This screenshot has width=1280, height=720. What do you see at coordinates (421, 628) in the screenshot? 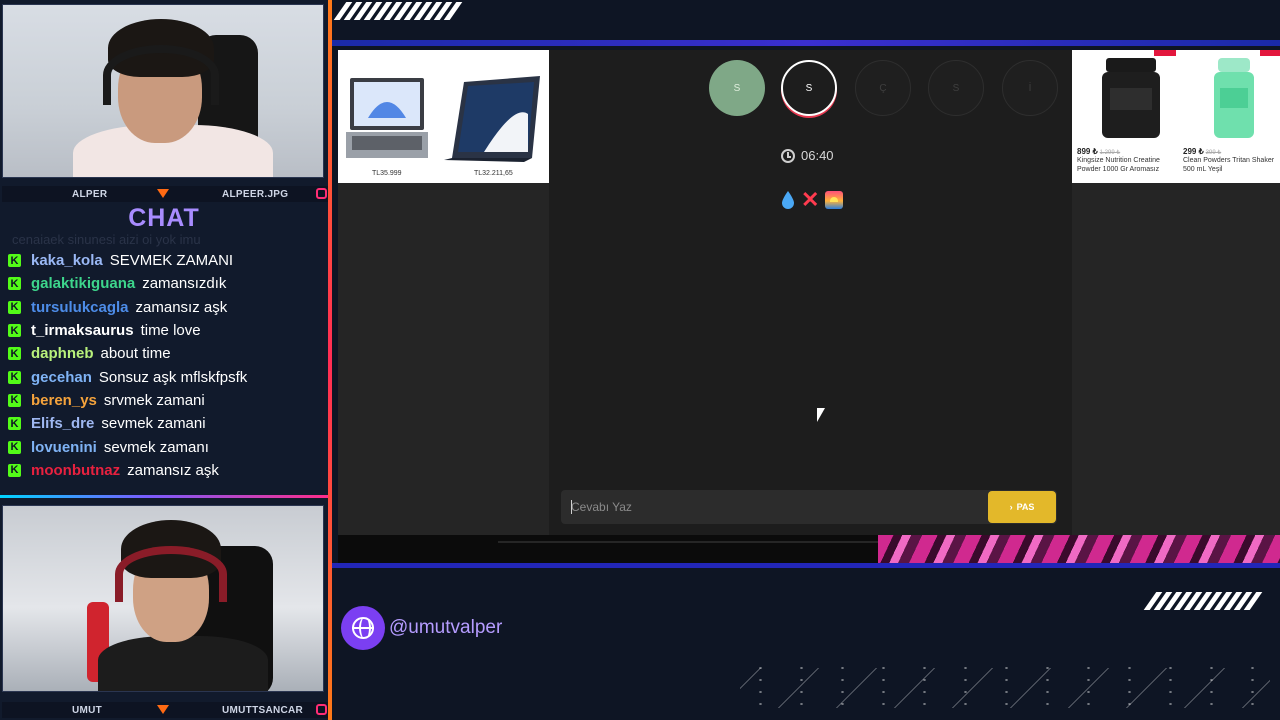
I see `social-handle: @umutvalper` at bounding box center [421, 628].